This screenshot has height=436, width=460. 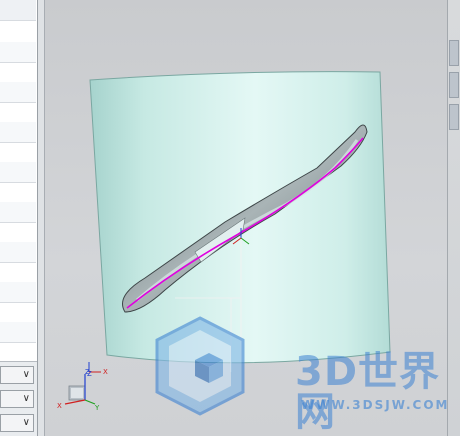 I want to click on triad-x-label: X, so click(x=59, y=406).